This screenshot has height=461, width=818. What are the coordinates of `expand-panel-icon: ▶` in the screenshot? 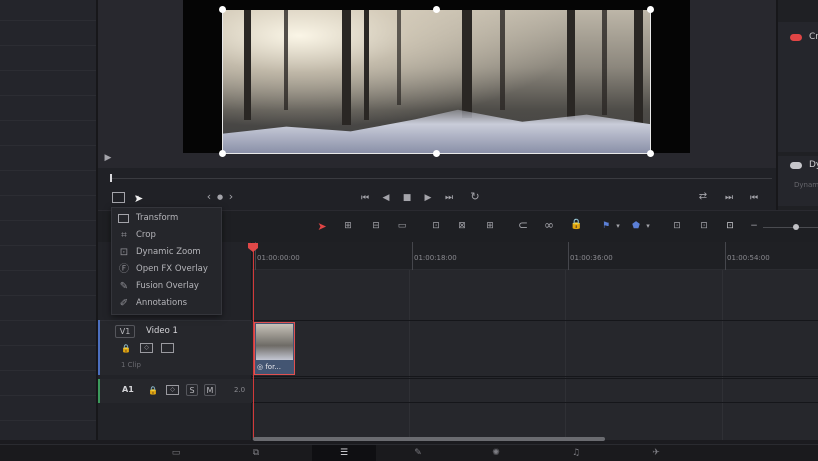 It's located at (108, 158).